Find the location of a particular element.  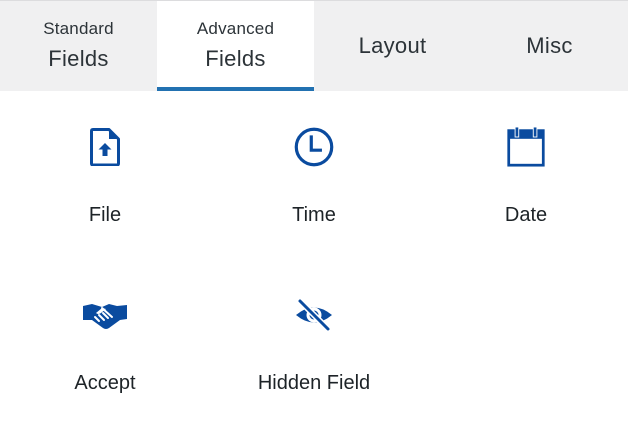

handshake-icon is located at coordinates (105, 315).